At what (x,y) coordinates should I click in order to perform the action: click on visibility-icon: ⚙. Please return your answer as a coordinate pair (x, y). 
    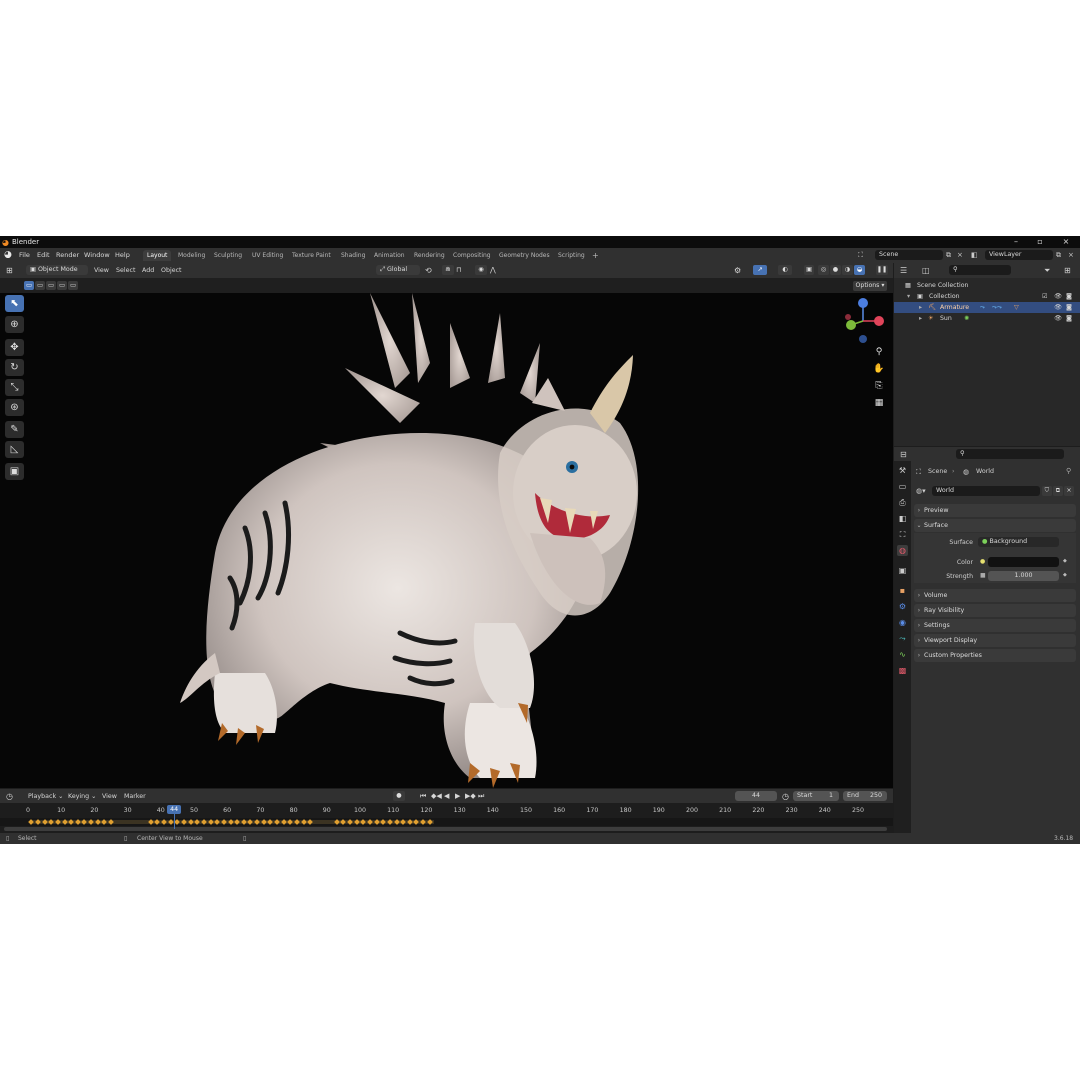
    Looking at the image, I should click on (737, 270).